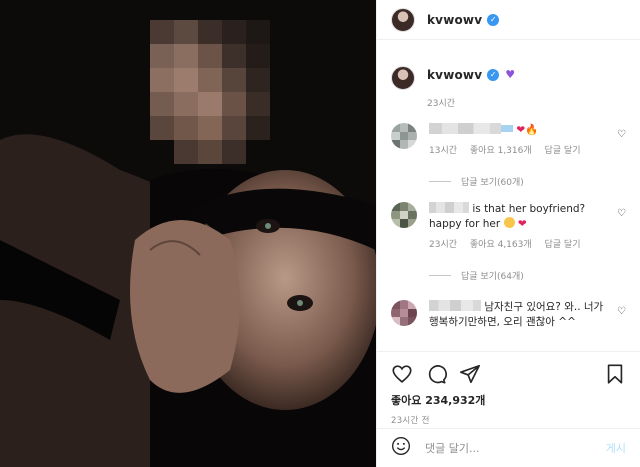  I want to click on heart-icon, so click(402, 374).